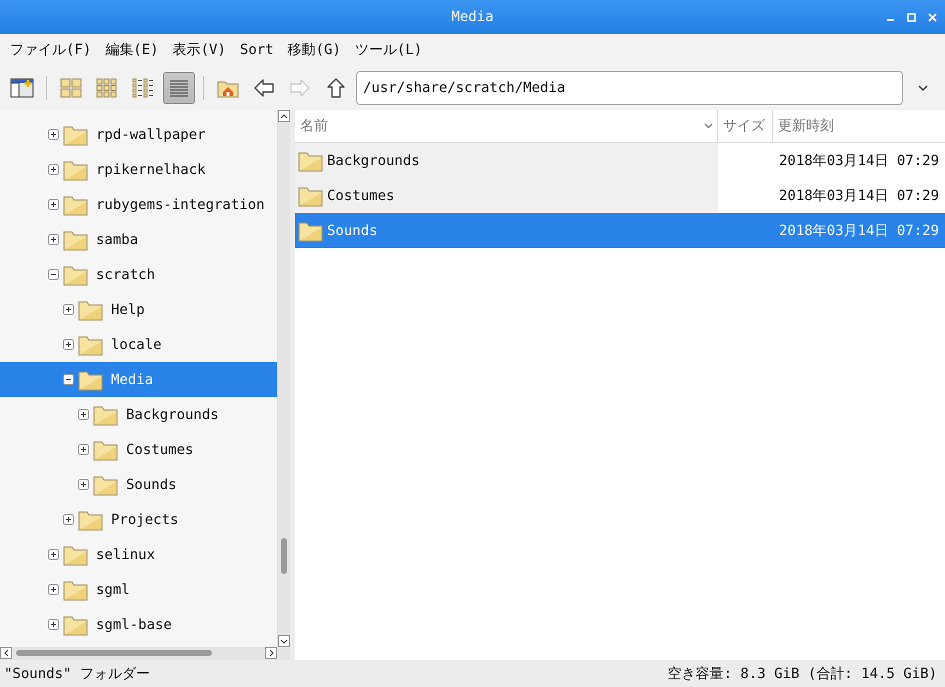 This screenshot has height=687, width=945. I want to click on horizontal-scrollbar, so click(145, 653).